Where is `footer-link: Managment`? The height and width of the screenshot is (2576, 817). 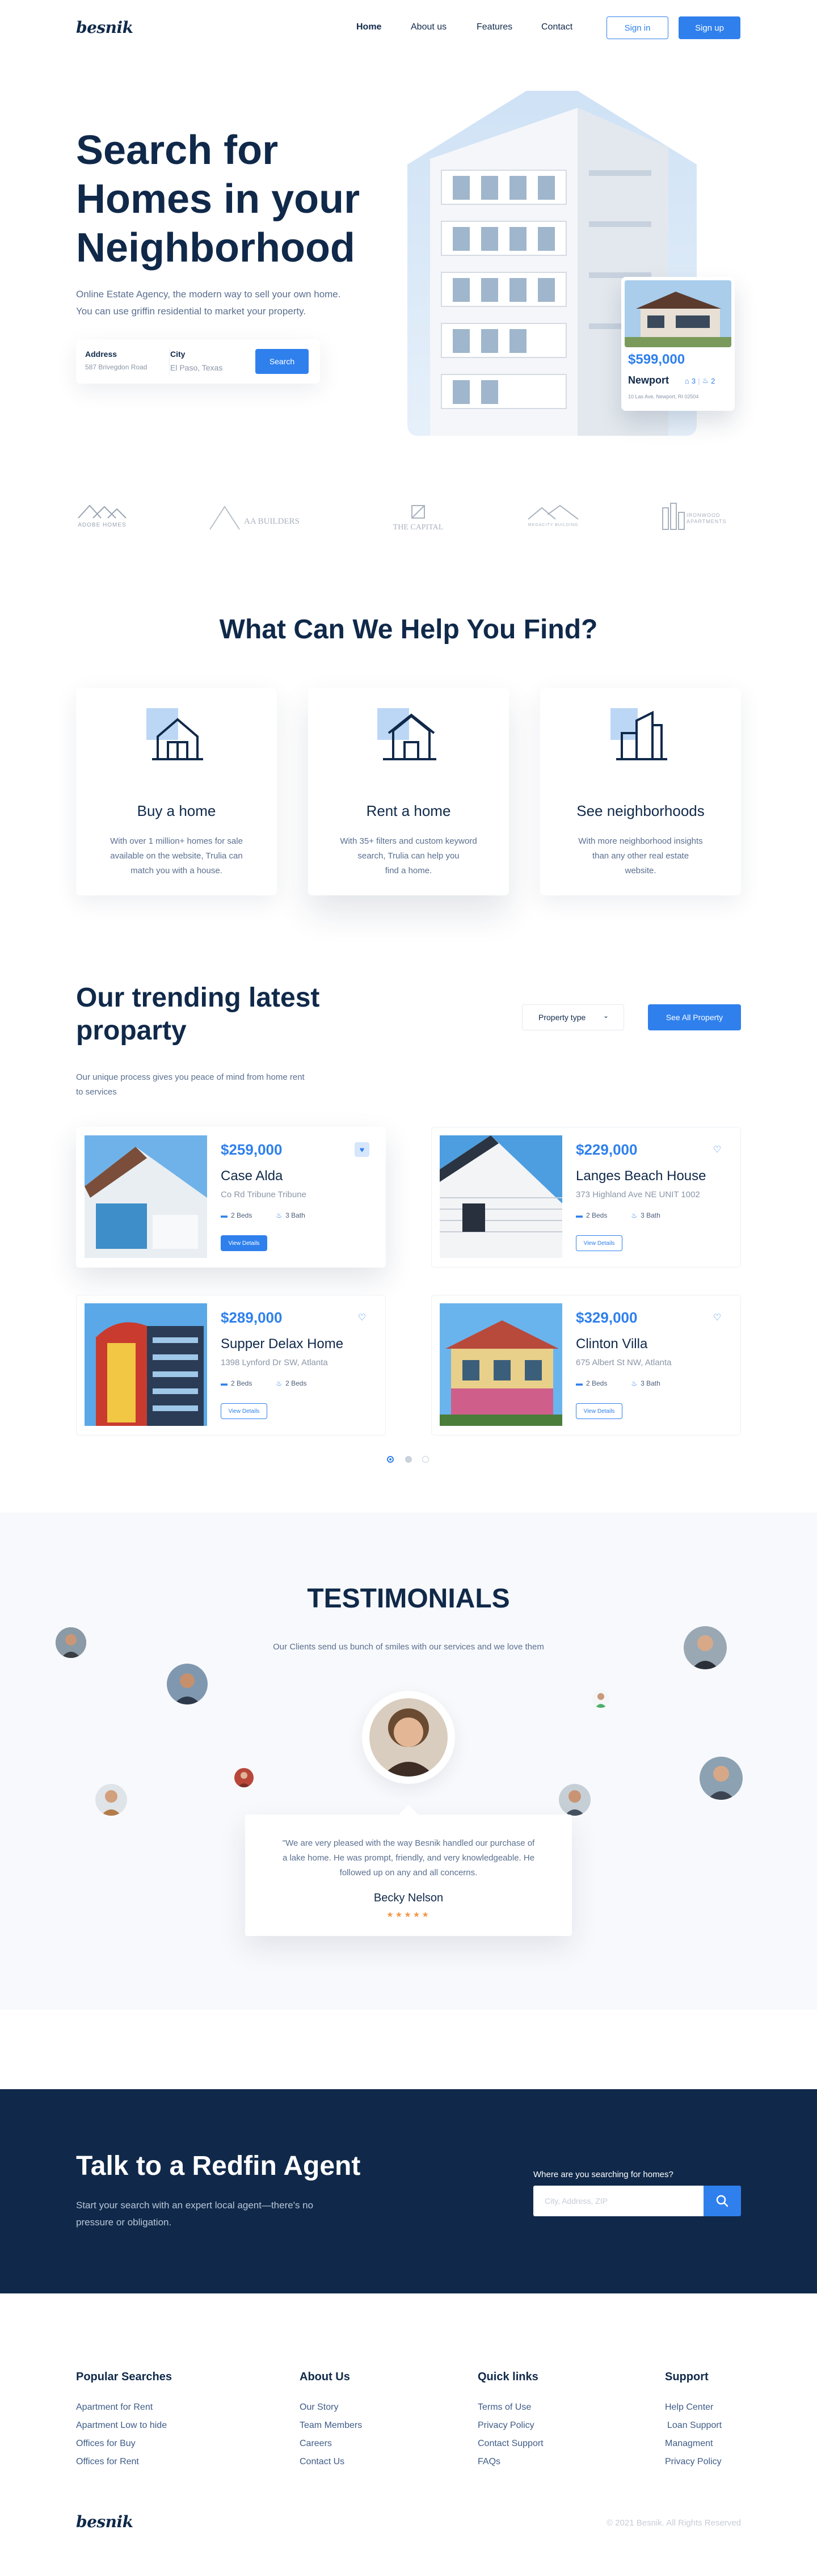
footer-link: Managment is located at coordinates (689, 2444).